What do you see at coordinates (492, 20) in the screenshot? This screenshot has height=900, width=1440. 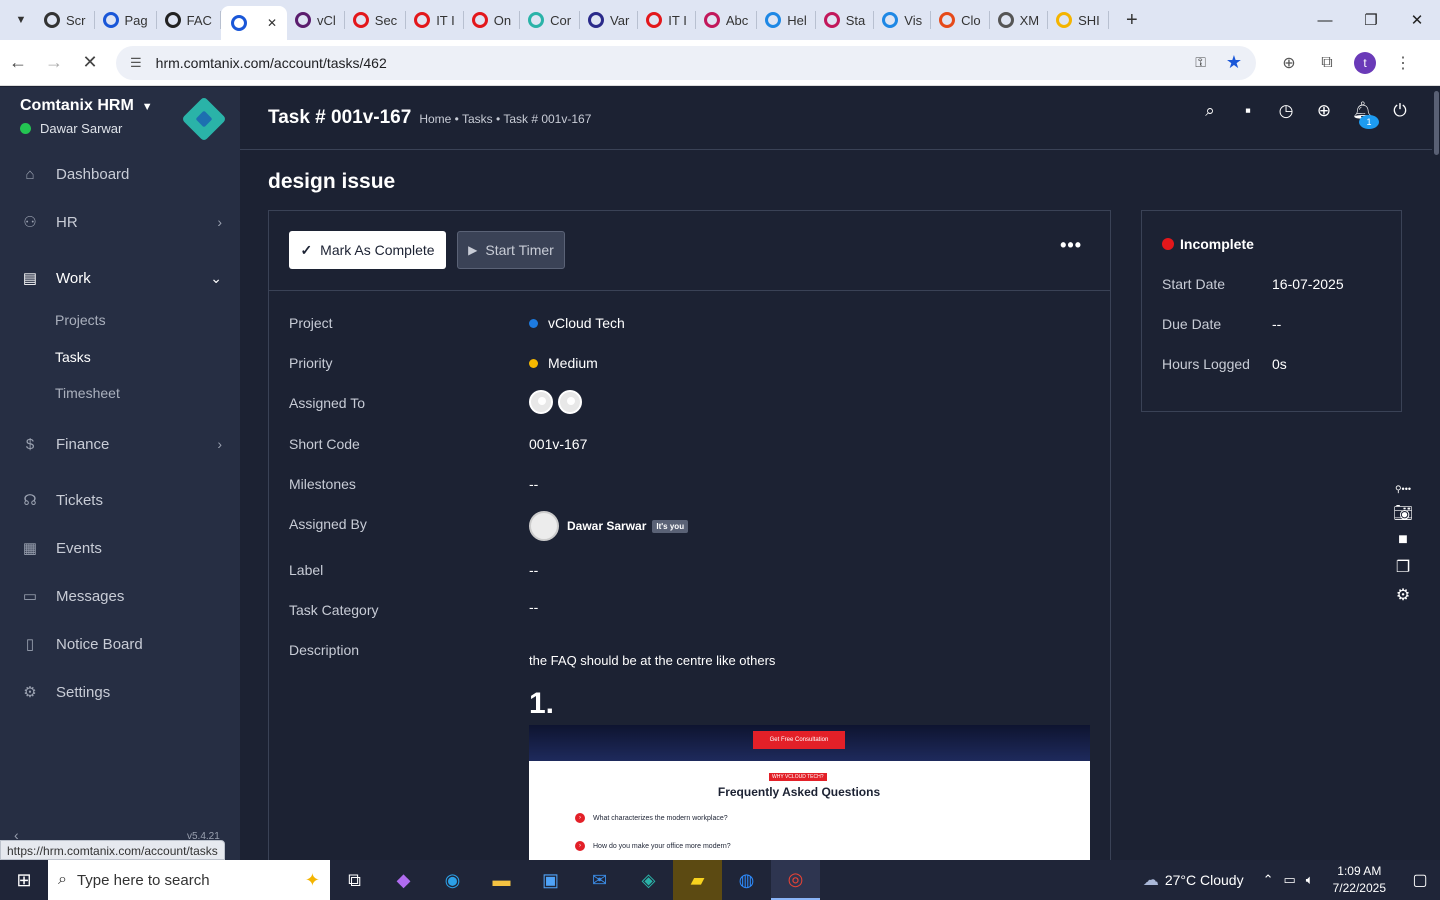 I see `browser-tab: On` at bounding box center [492, 20].